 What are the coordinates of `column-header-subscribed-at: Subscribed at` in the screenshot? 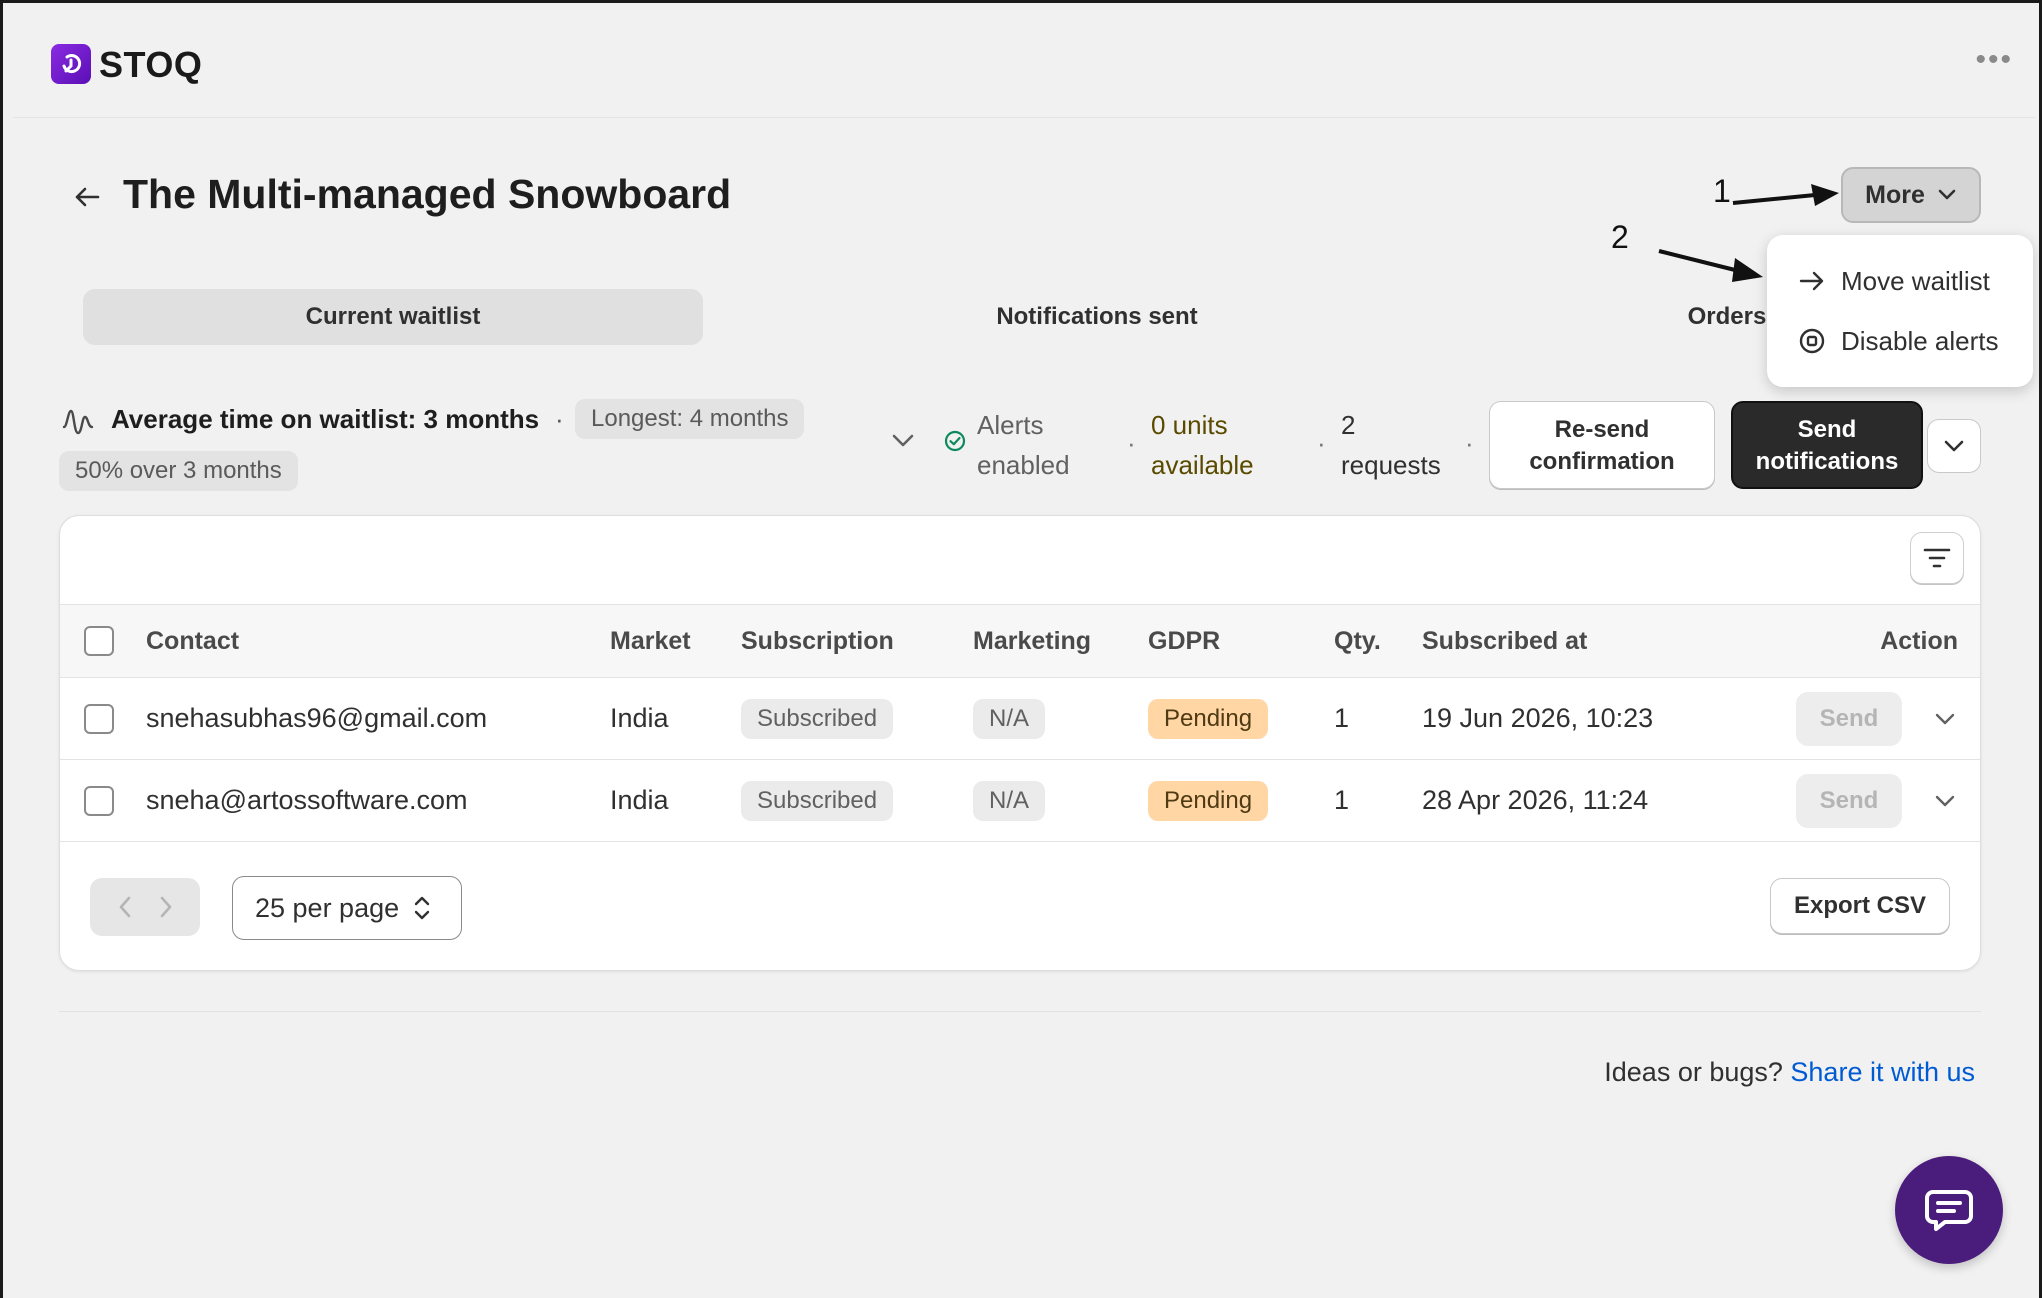 It's located at (1504, 641).